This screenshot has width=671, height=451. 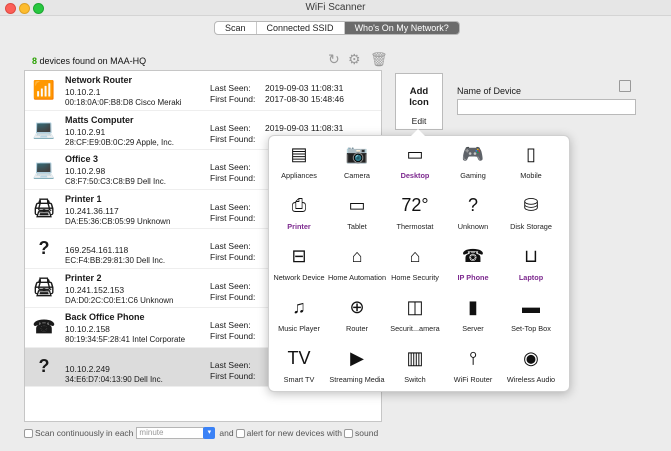 I want to click on home-automation-icon: ⌂, so click(x=357, y=255).